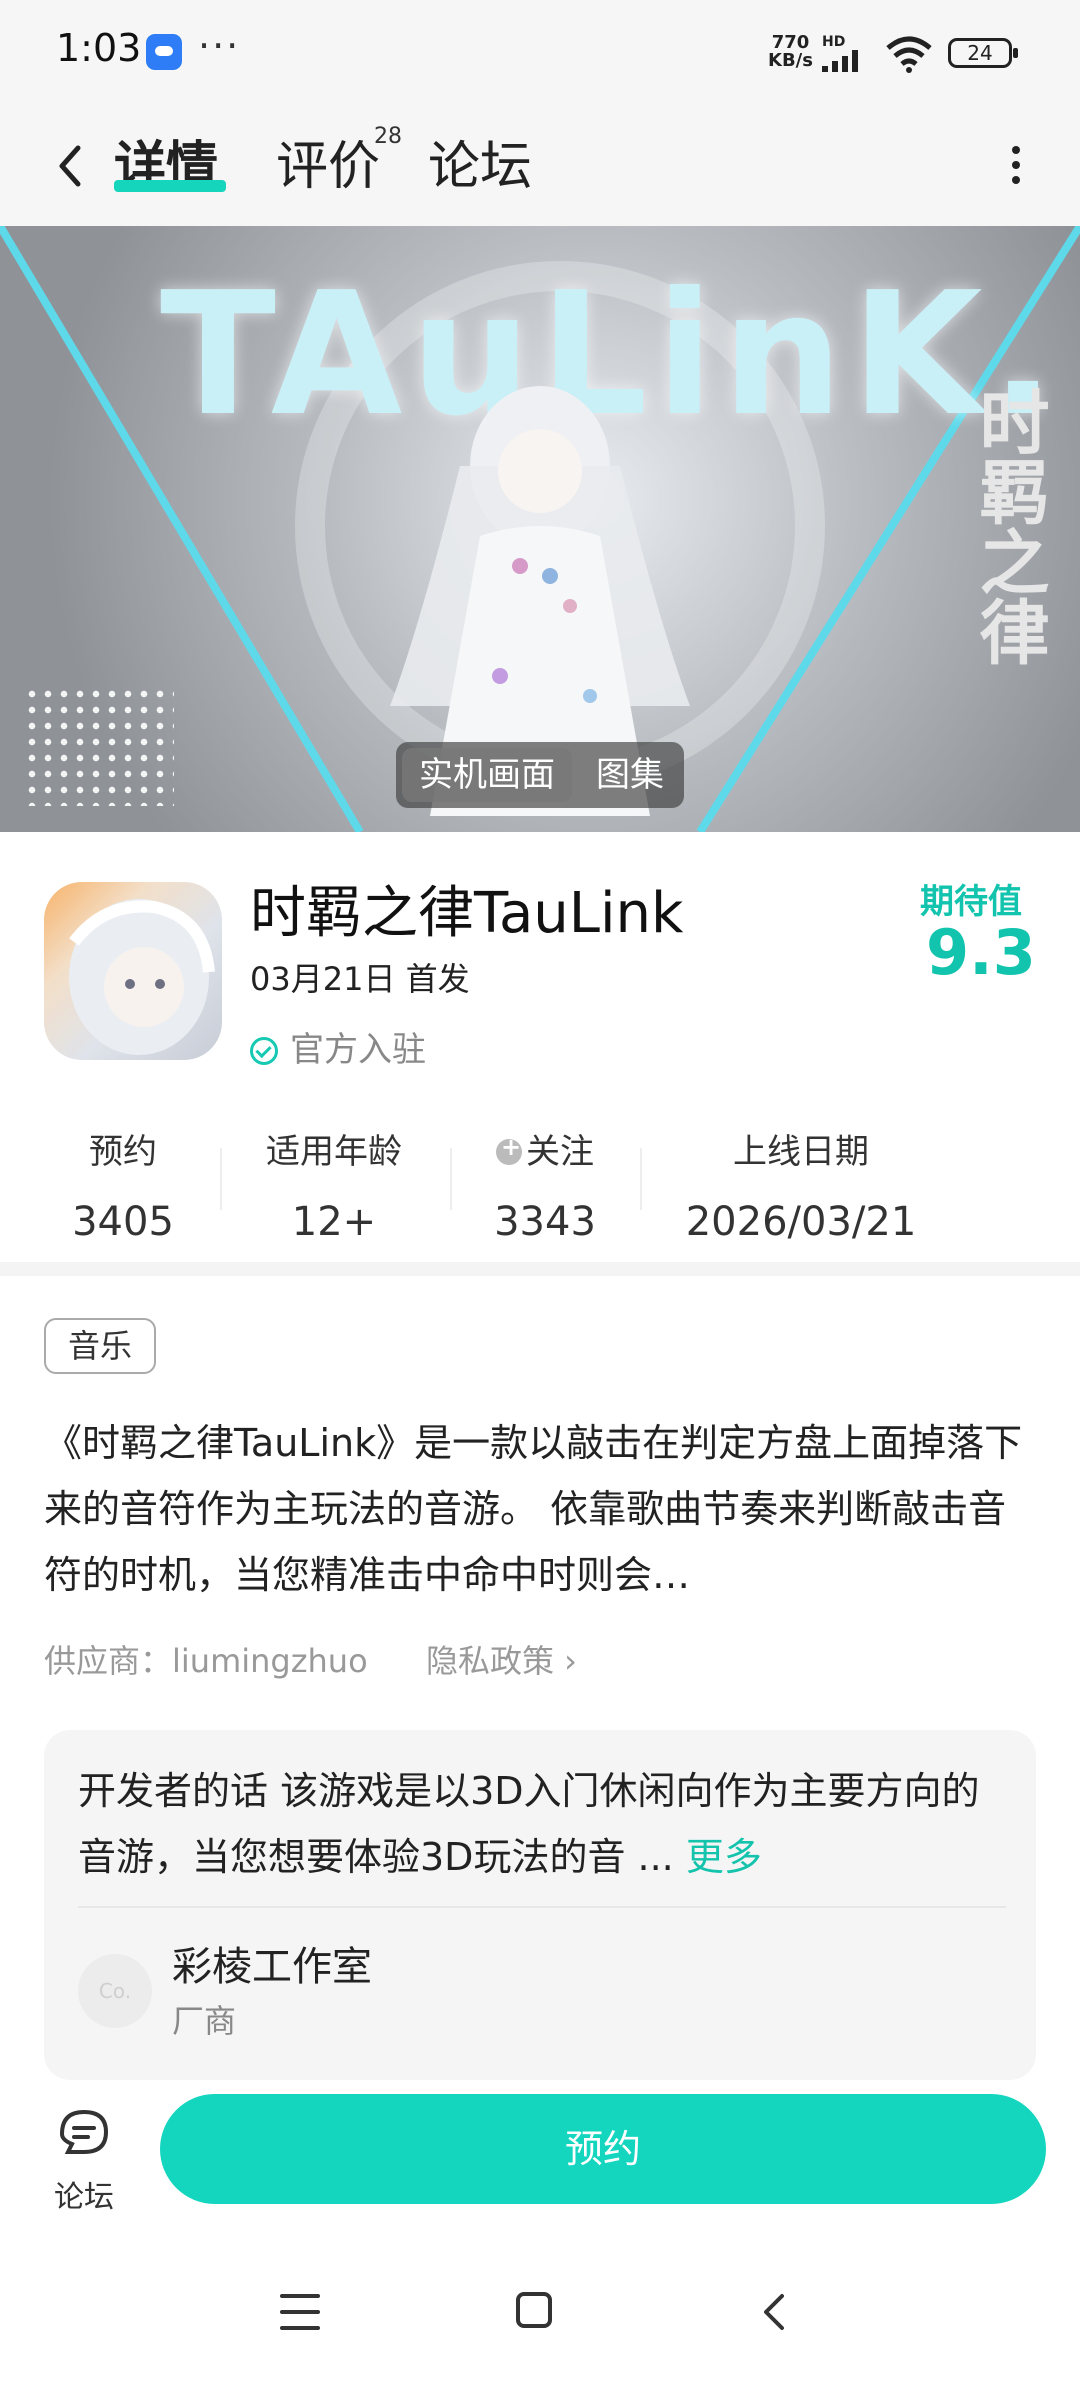 The image size is (1080, 2400). Describe the element at coordinates (480, 161) in the screenshot. I see `tab-forum: 论坛` at that location.